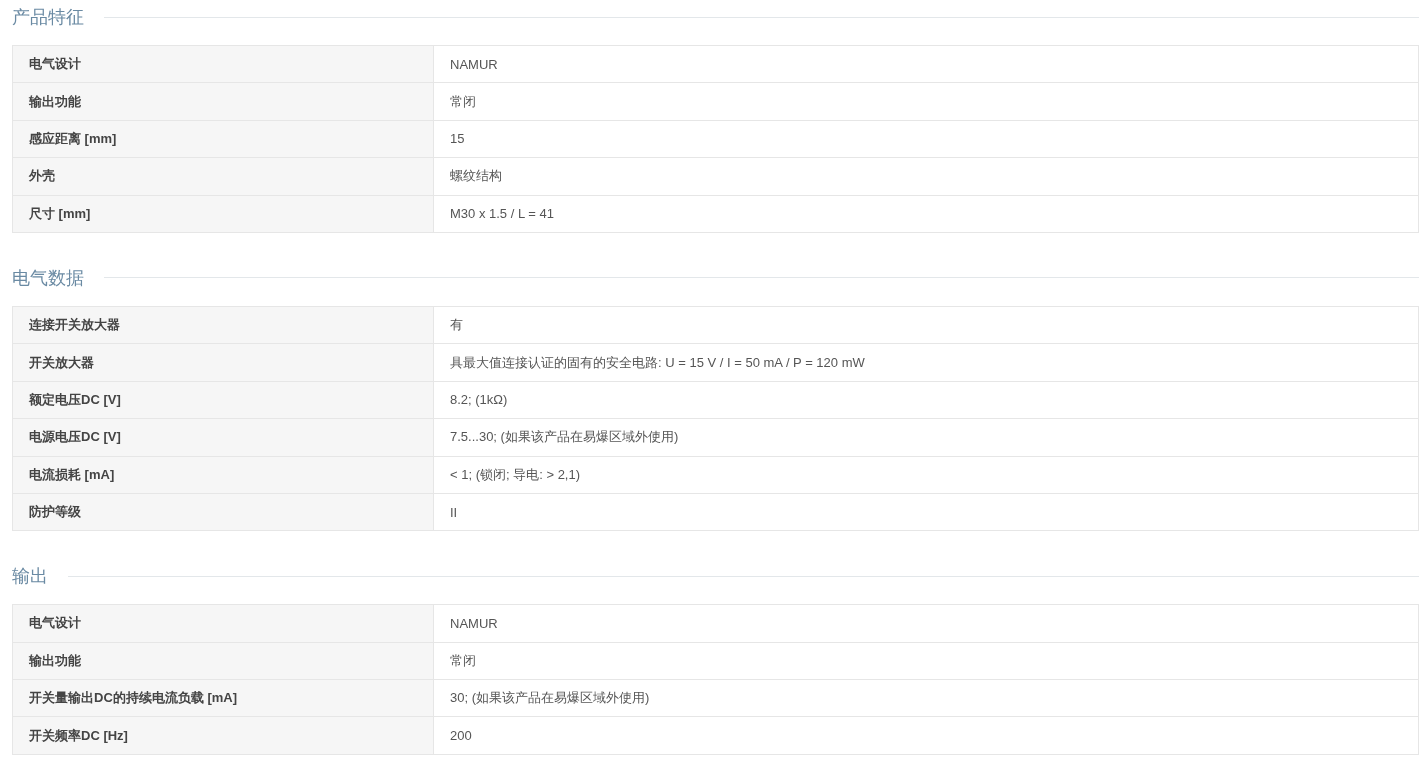 Image resolution: width=1428 pixels, height=758 pixels. I want to click on spec-label: 连接开关放大器, so click(223, 325).